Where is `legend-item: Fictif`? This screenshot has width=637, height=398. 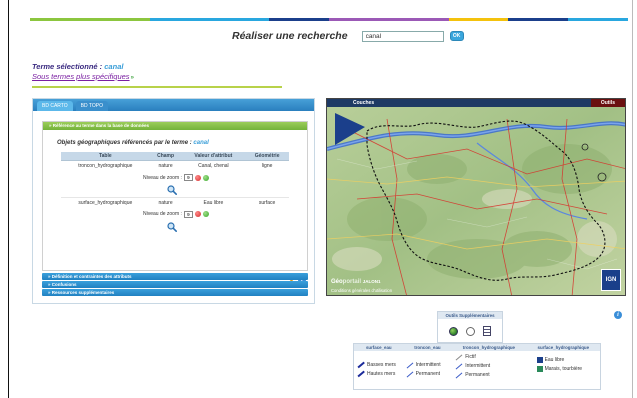
legend-item: Fictif is located at coordinates (490, 357).